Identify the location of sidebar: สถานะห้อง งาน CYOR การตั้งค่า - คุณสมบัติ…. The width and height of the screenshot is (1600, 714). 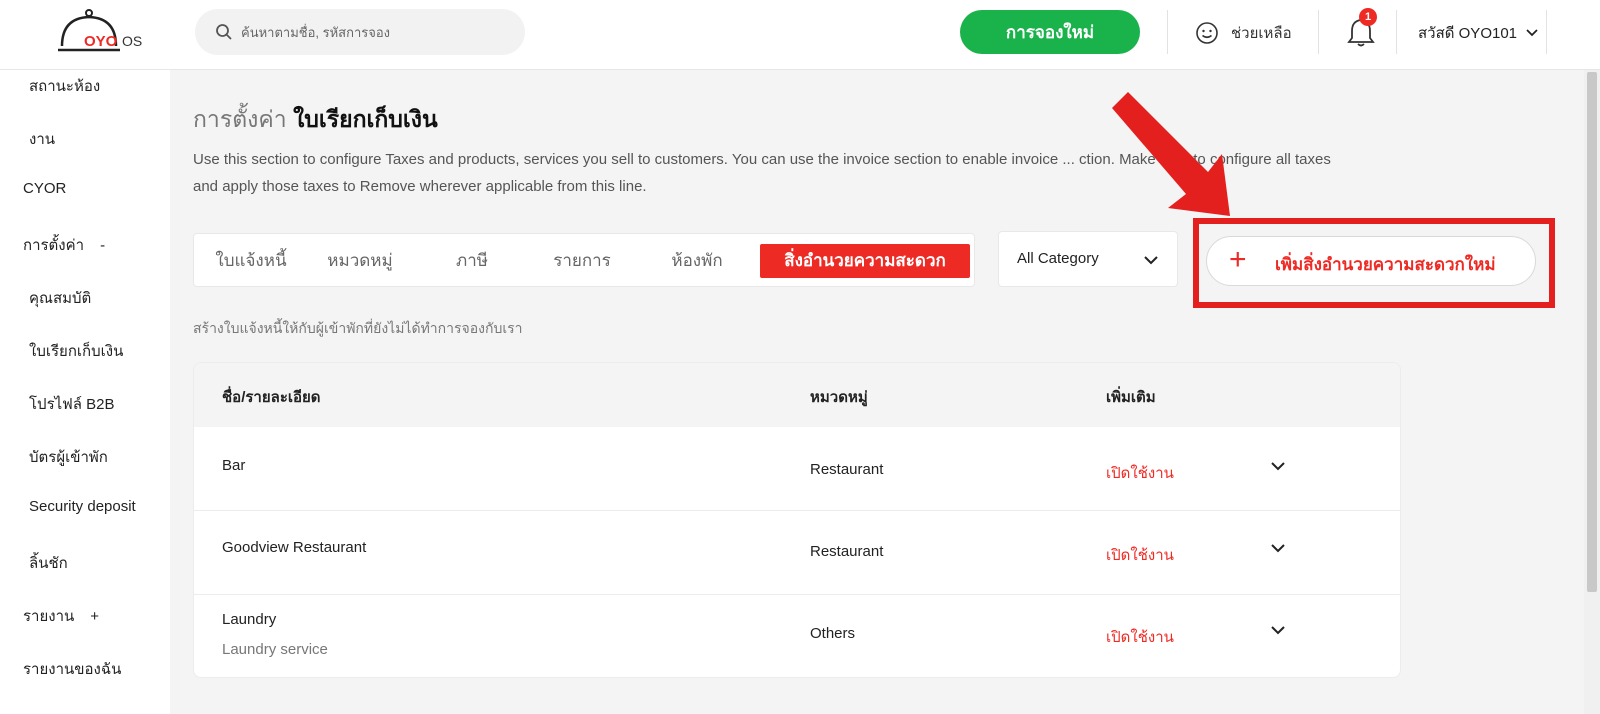
(85, 392).